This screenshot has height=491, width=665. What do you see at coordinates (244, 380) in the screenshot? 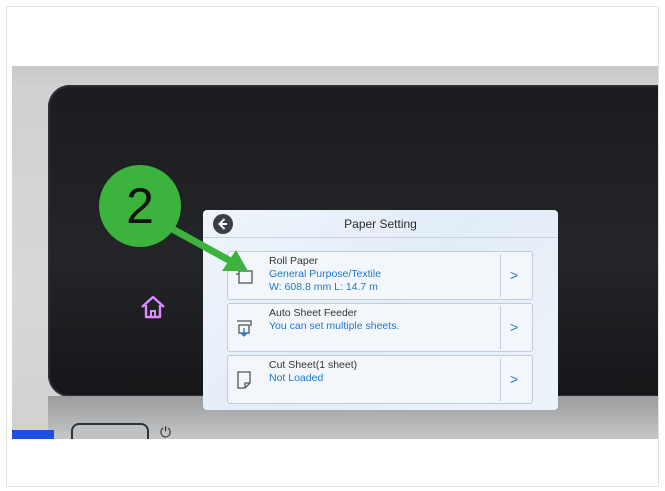
I see `cut-sheet-icon` at bounding box center [244, 380].